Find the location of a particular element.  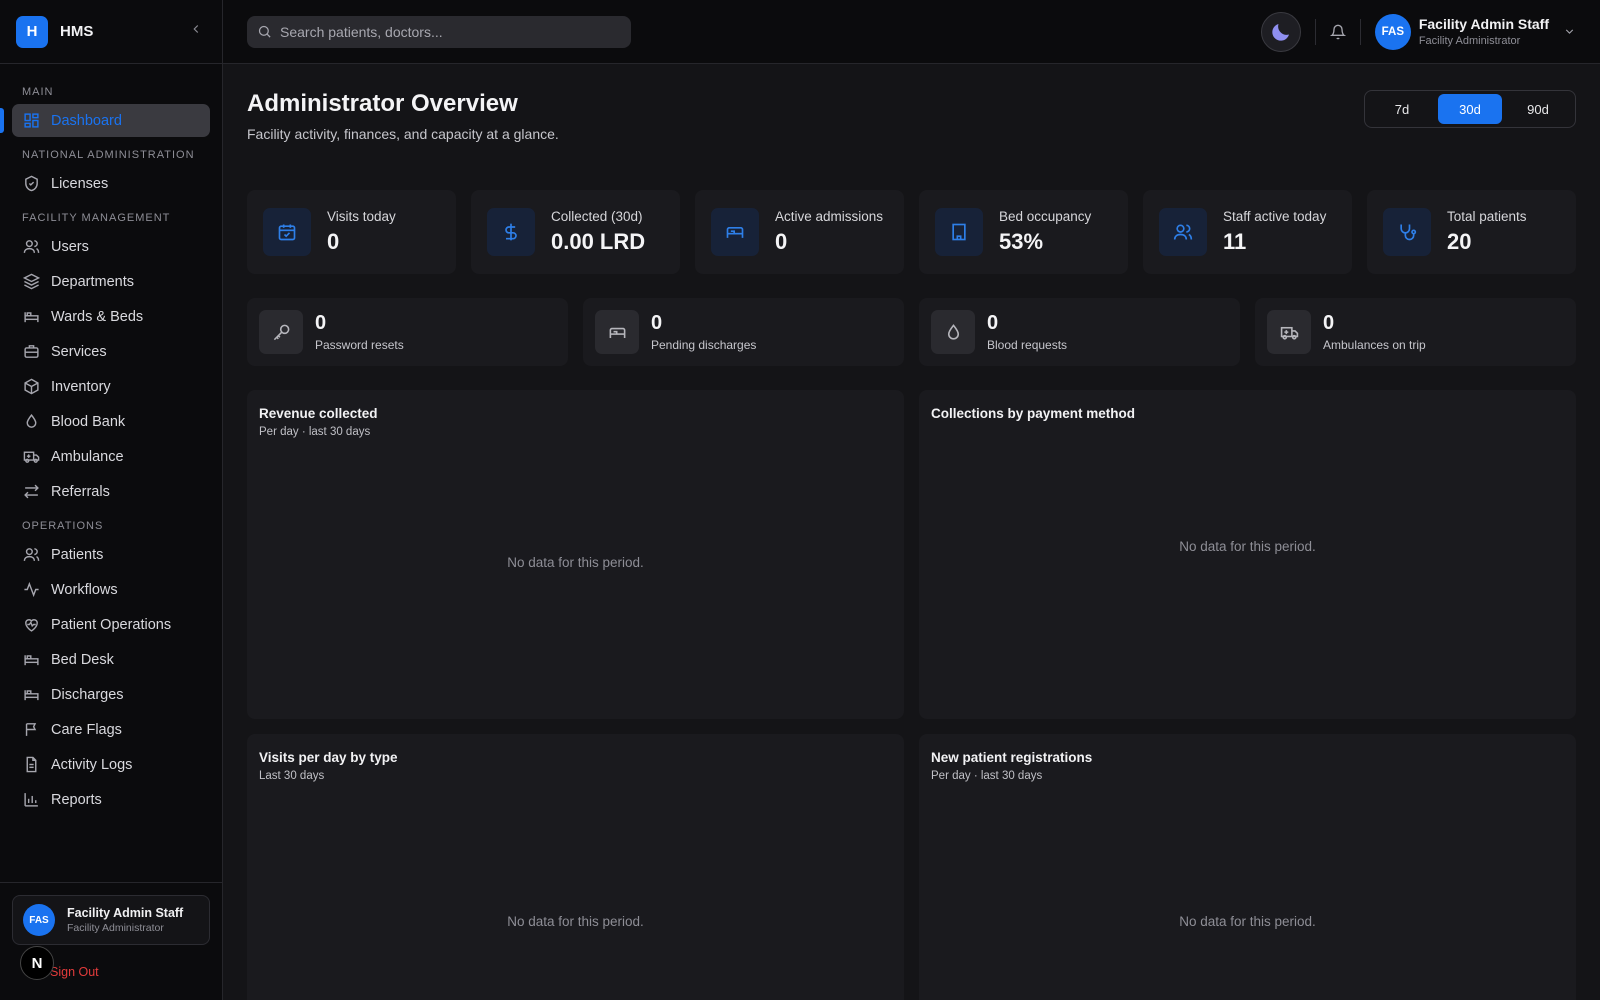

sidebar-item-label: Blood Bank is located at coordinates (88, 421).